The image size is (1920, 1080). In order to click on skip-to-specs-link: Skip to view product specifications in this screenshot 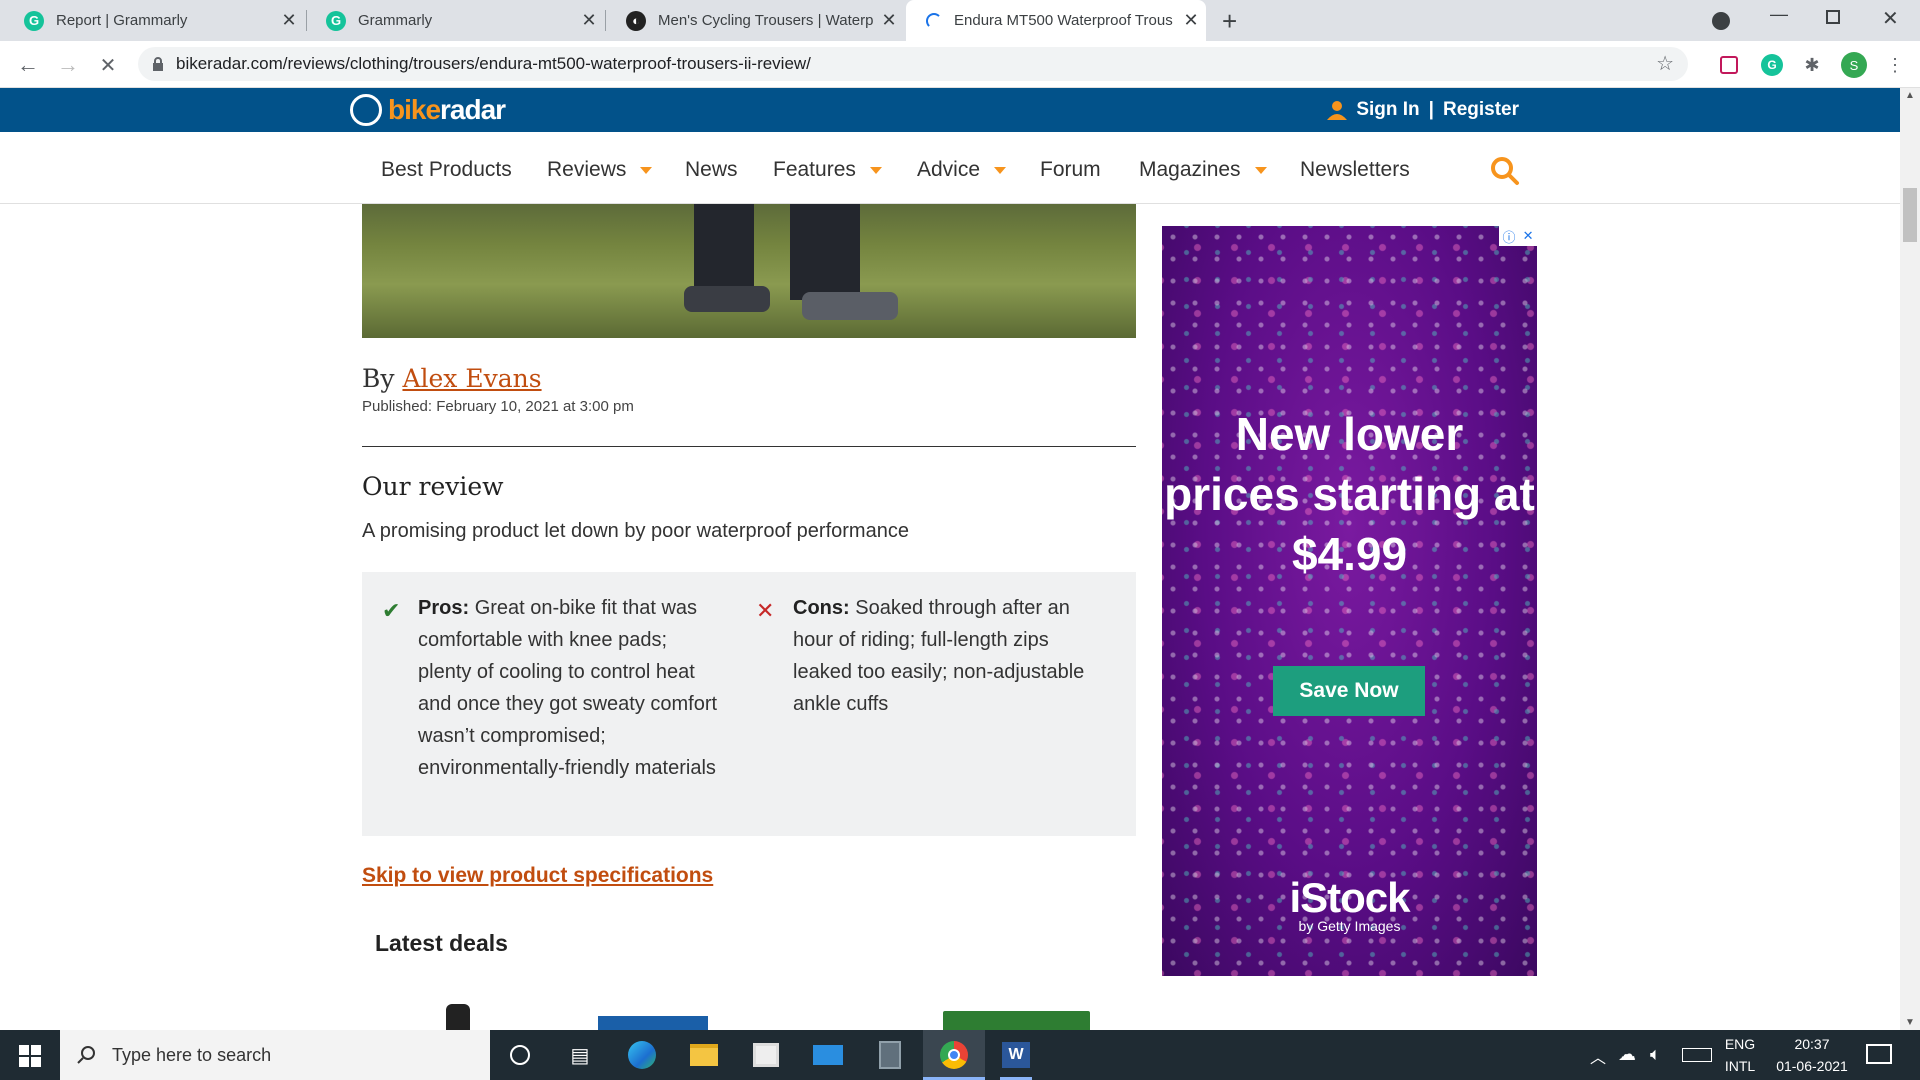, I will do `click(537, 876)`.